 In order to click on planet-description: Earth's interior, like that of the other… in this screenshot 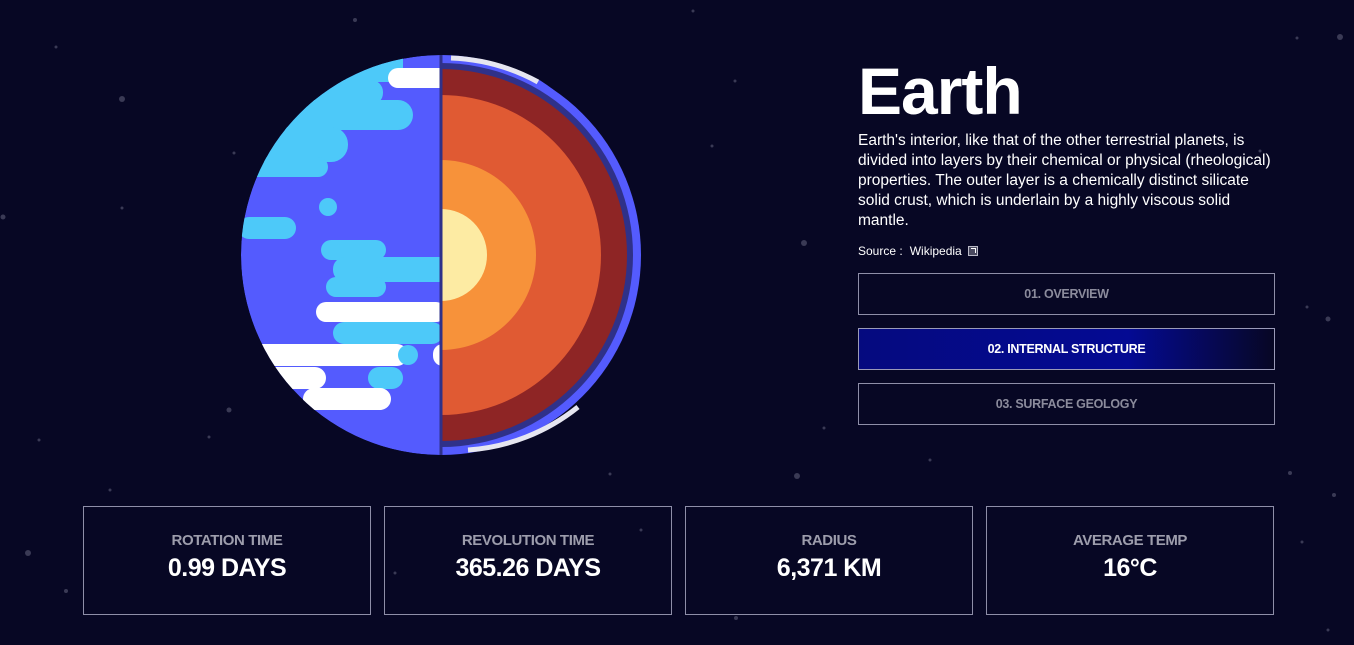, I will do `click(1064, 180)`.